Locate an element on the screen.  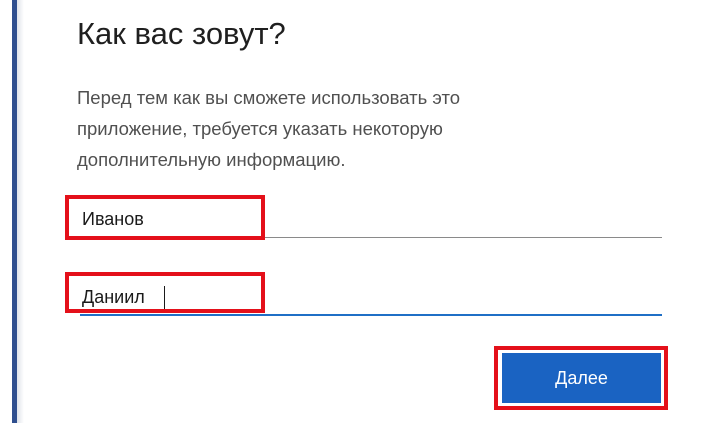
surname-field is located at coordinates (371, 220).